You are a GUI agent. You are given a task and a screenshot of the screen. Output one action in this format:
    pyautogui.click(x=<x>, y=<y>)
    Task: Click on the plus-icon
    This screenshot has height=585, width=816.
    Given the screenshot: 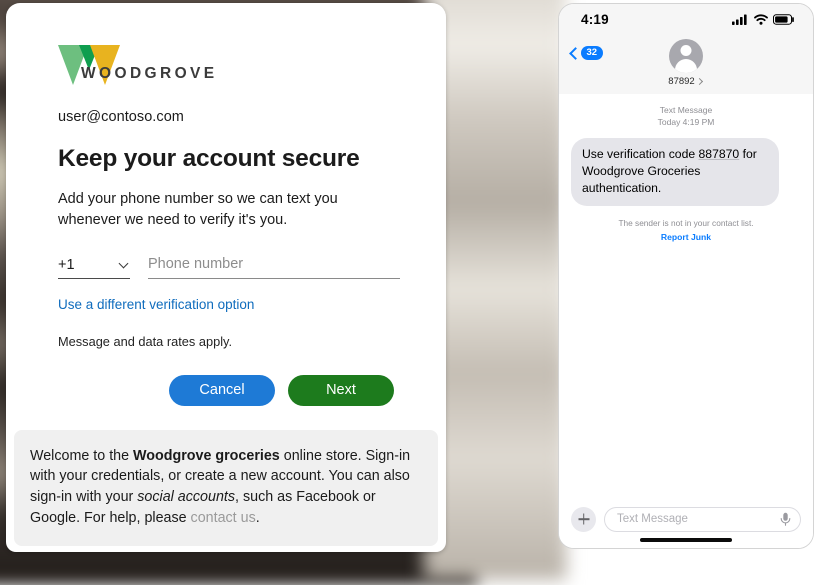 What is the action you would take?
    pyautogui.click(x=583, y=519)
    